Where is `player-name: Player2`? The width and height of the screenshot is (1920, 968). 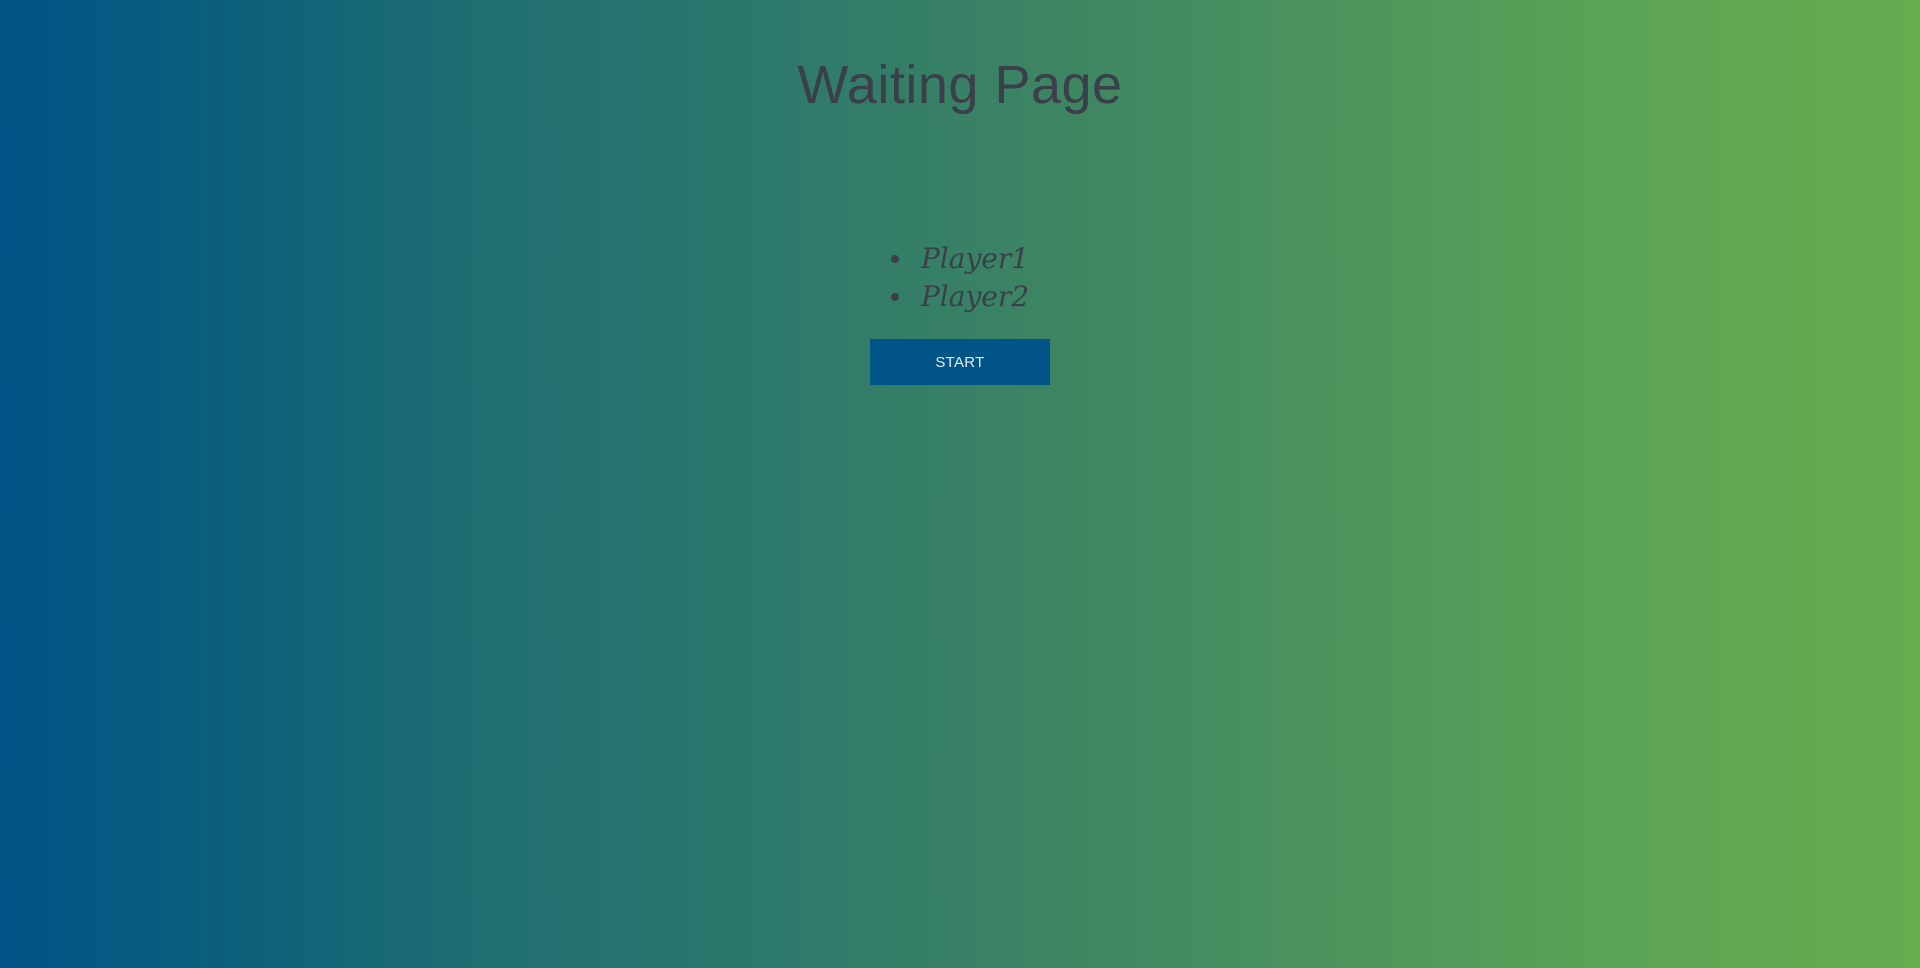 player-name: Player2 is located at coordinates (975, 296).